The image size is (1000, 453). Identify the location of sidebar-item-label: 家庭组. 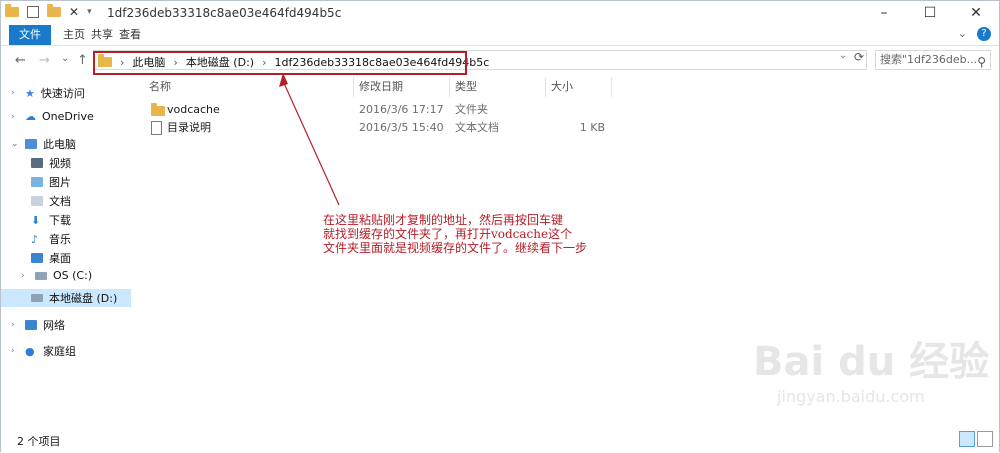
(59, 351).